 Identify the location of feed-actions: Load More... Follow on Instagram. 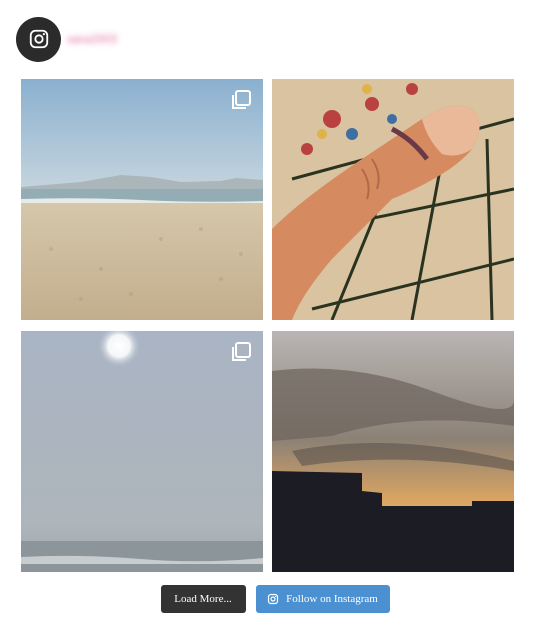
(275, 599).